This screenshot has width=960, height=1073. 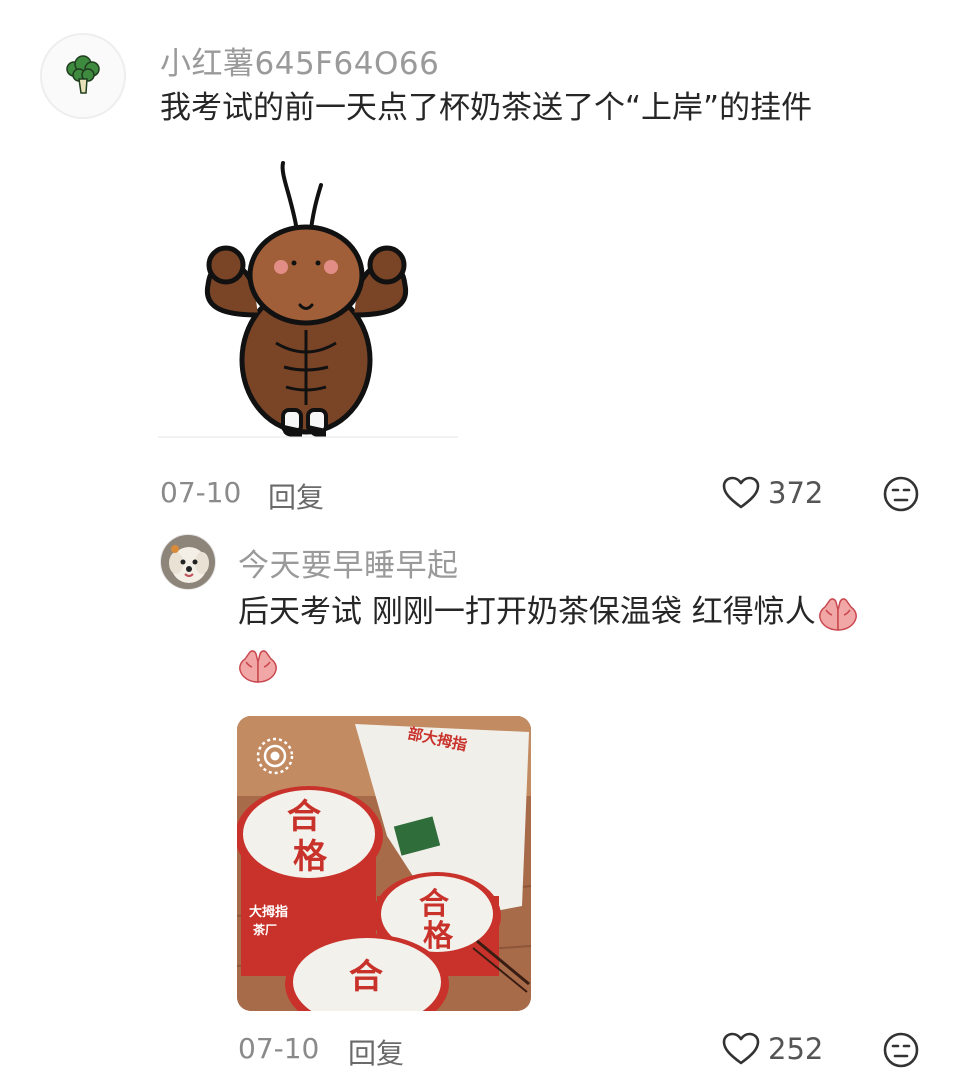 What do you see at coordinates (299, 60) in the screenshot?
I see `username: 小红薯645F64O66` at bounding box center [299, 60].